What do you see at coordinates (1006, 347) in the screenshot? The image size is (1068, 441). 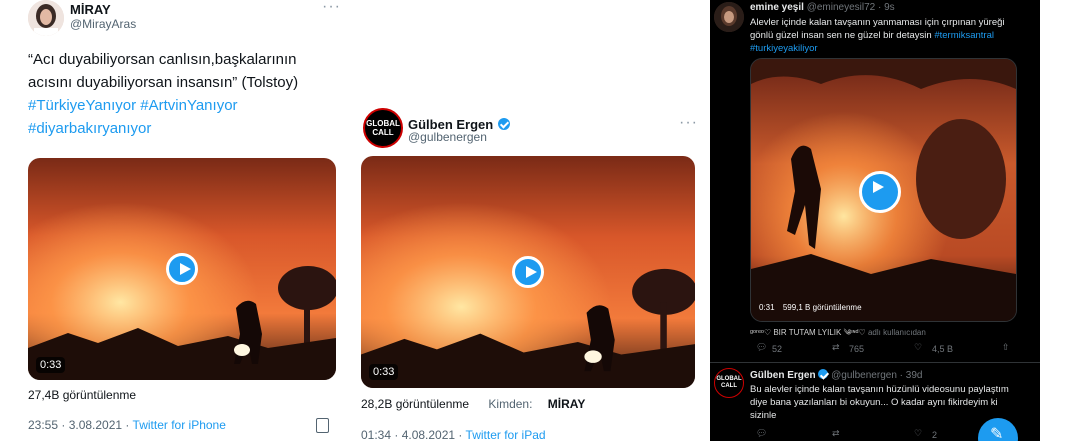 I see `share-icon: ⇧` at bounding box center [1006, 347].